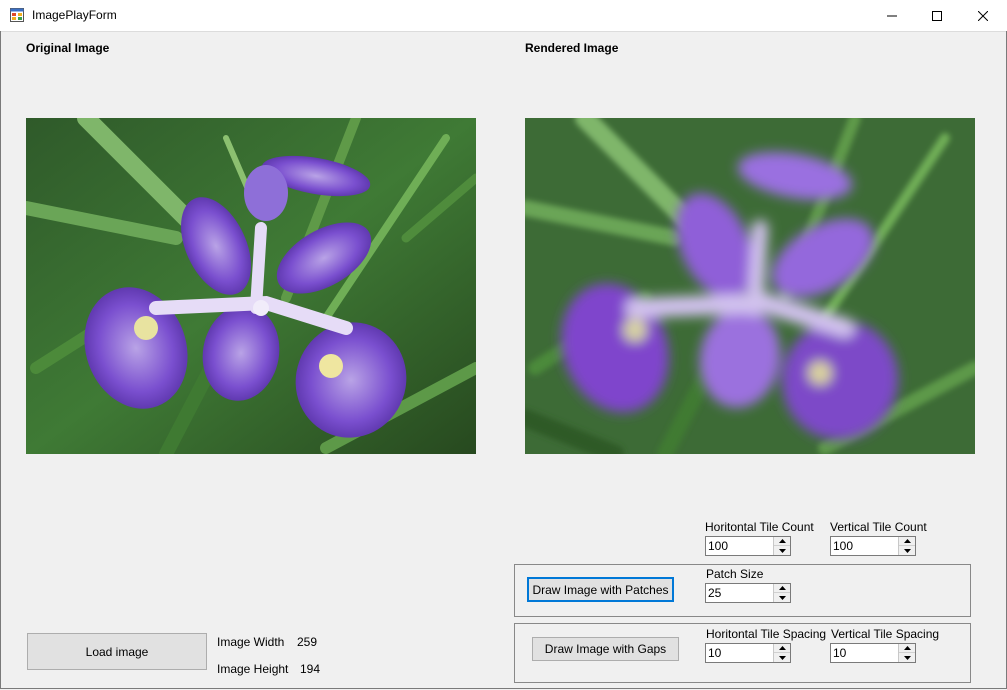  I want to click on vertical-tile-spacing-label: Vertical Tile Spacing, so click(885, 634).